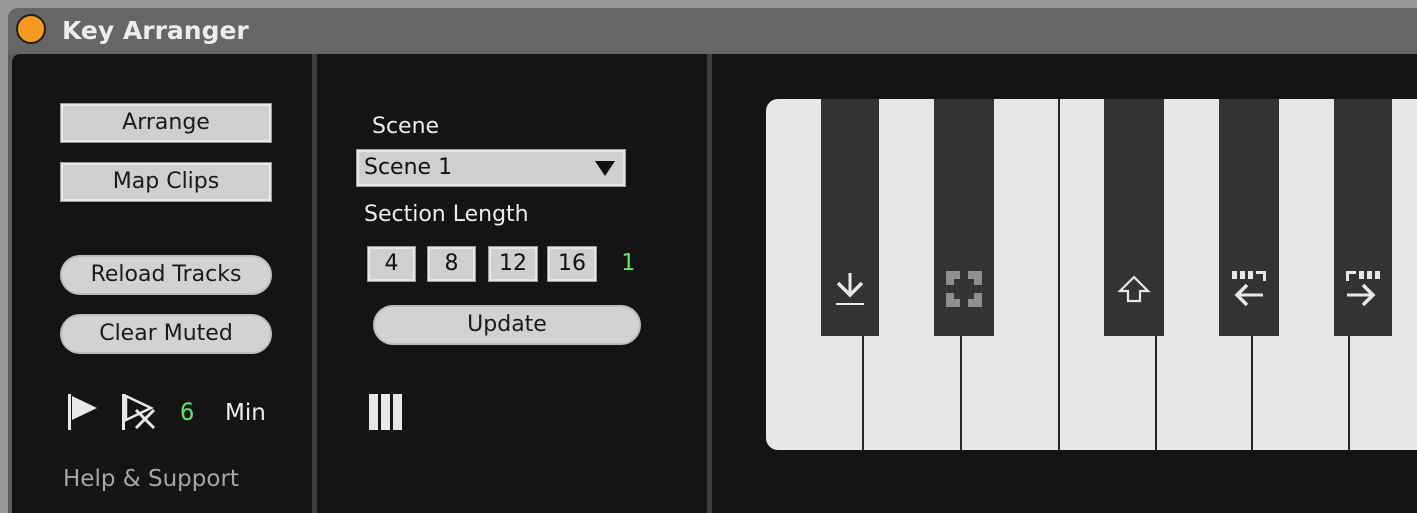  Describe the element at coordinates (391, 264) in the screenshot. I see `length-option-4: 4` at that location.